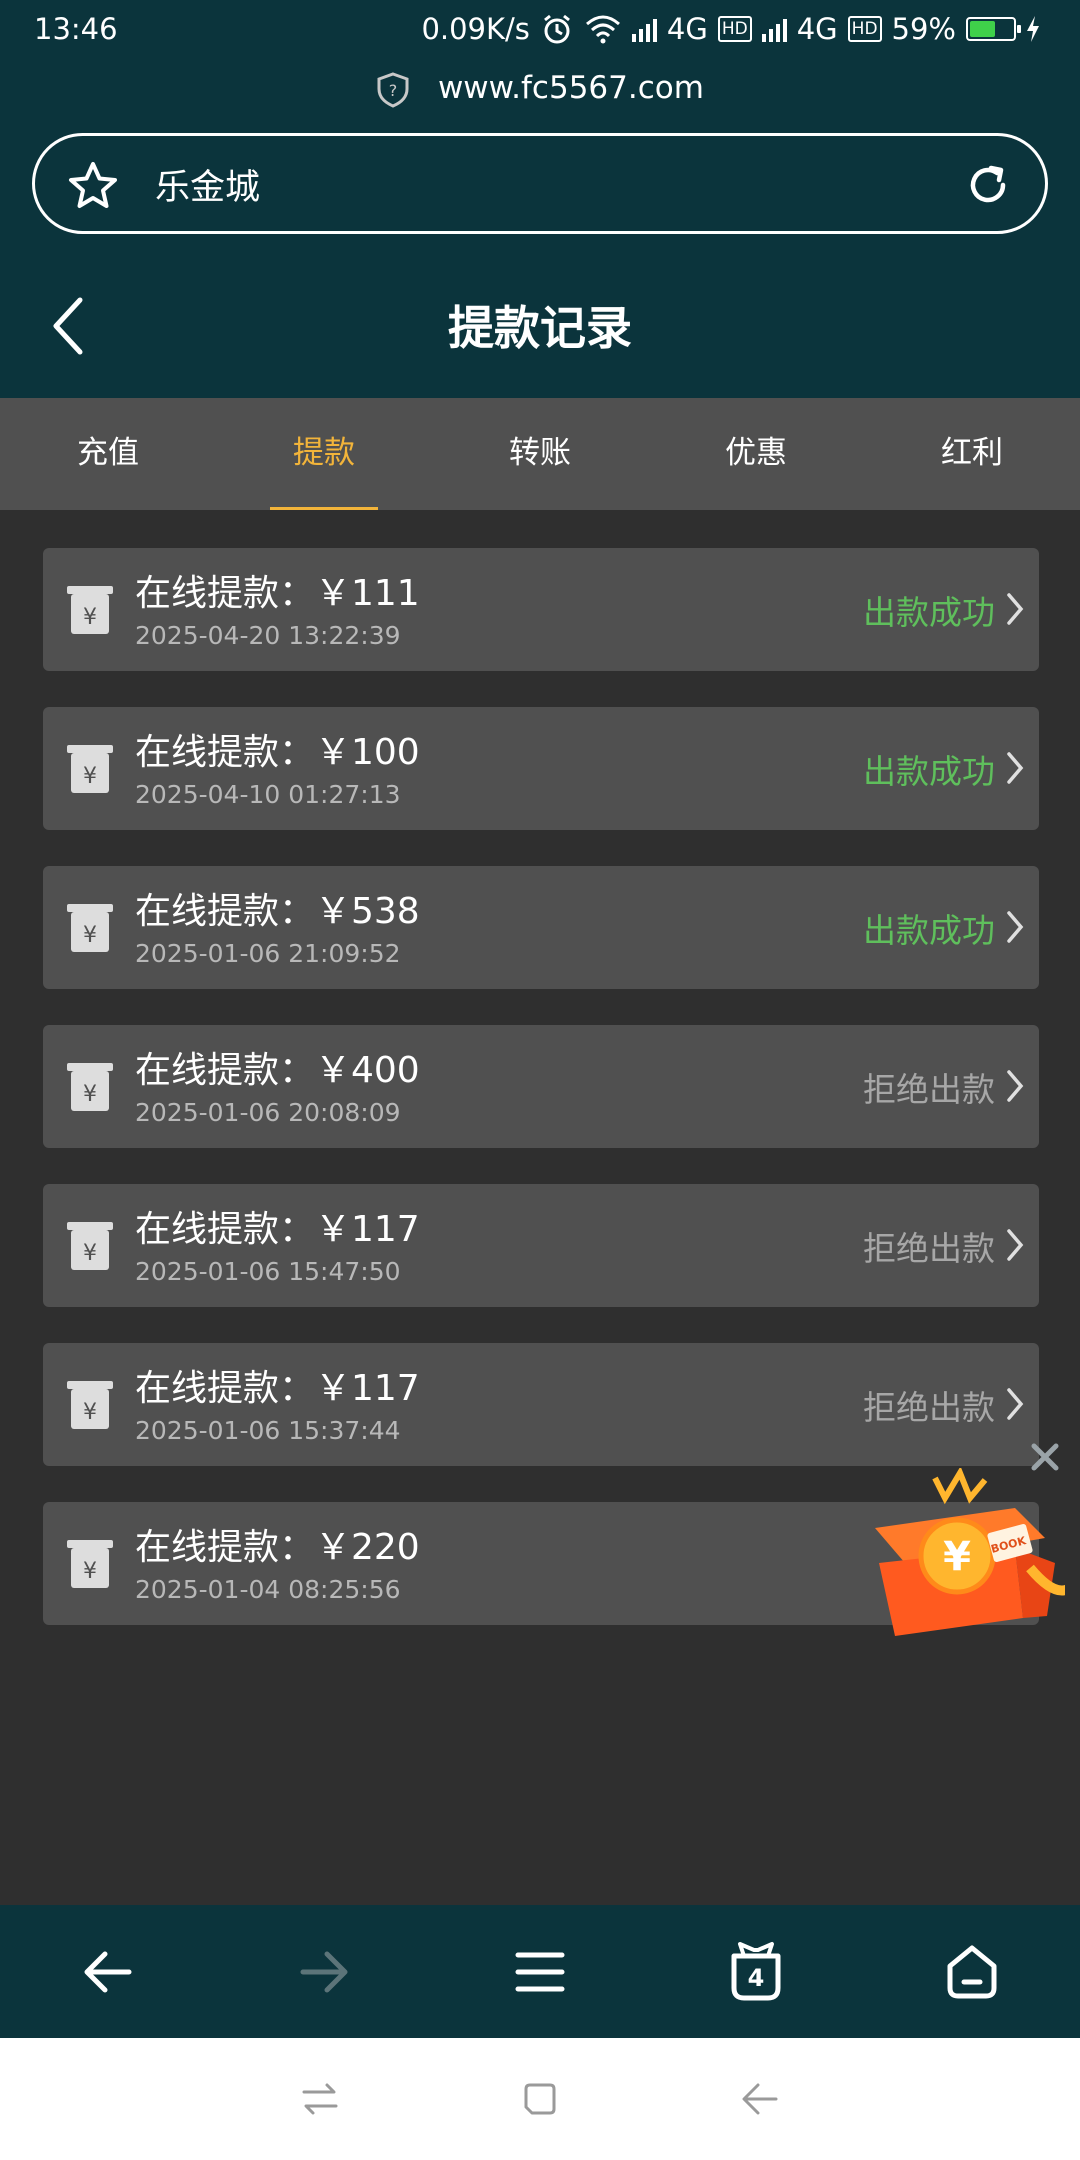  What do you see at coordinates (277, 593) in the screenshot?
I see `record-title: 在线提款：￥111` at bounding box center [277, 593].